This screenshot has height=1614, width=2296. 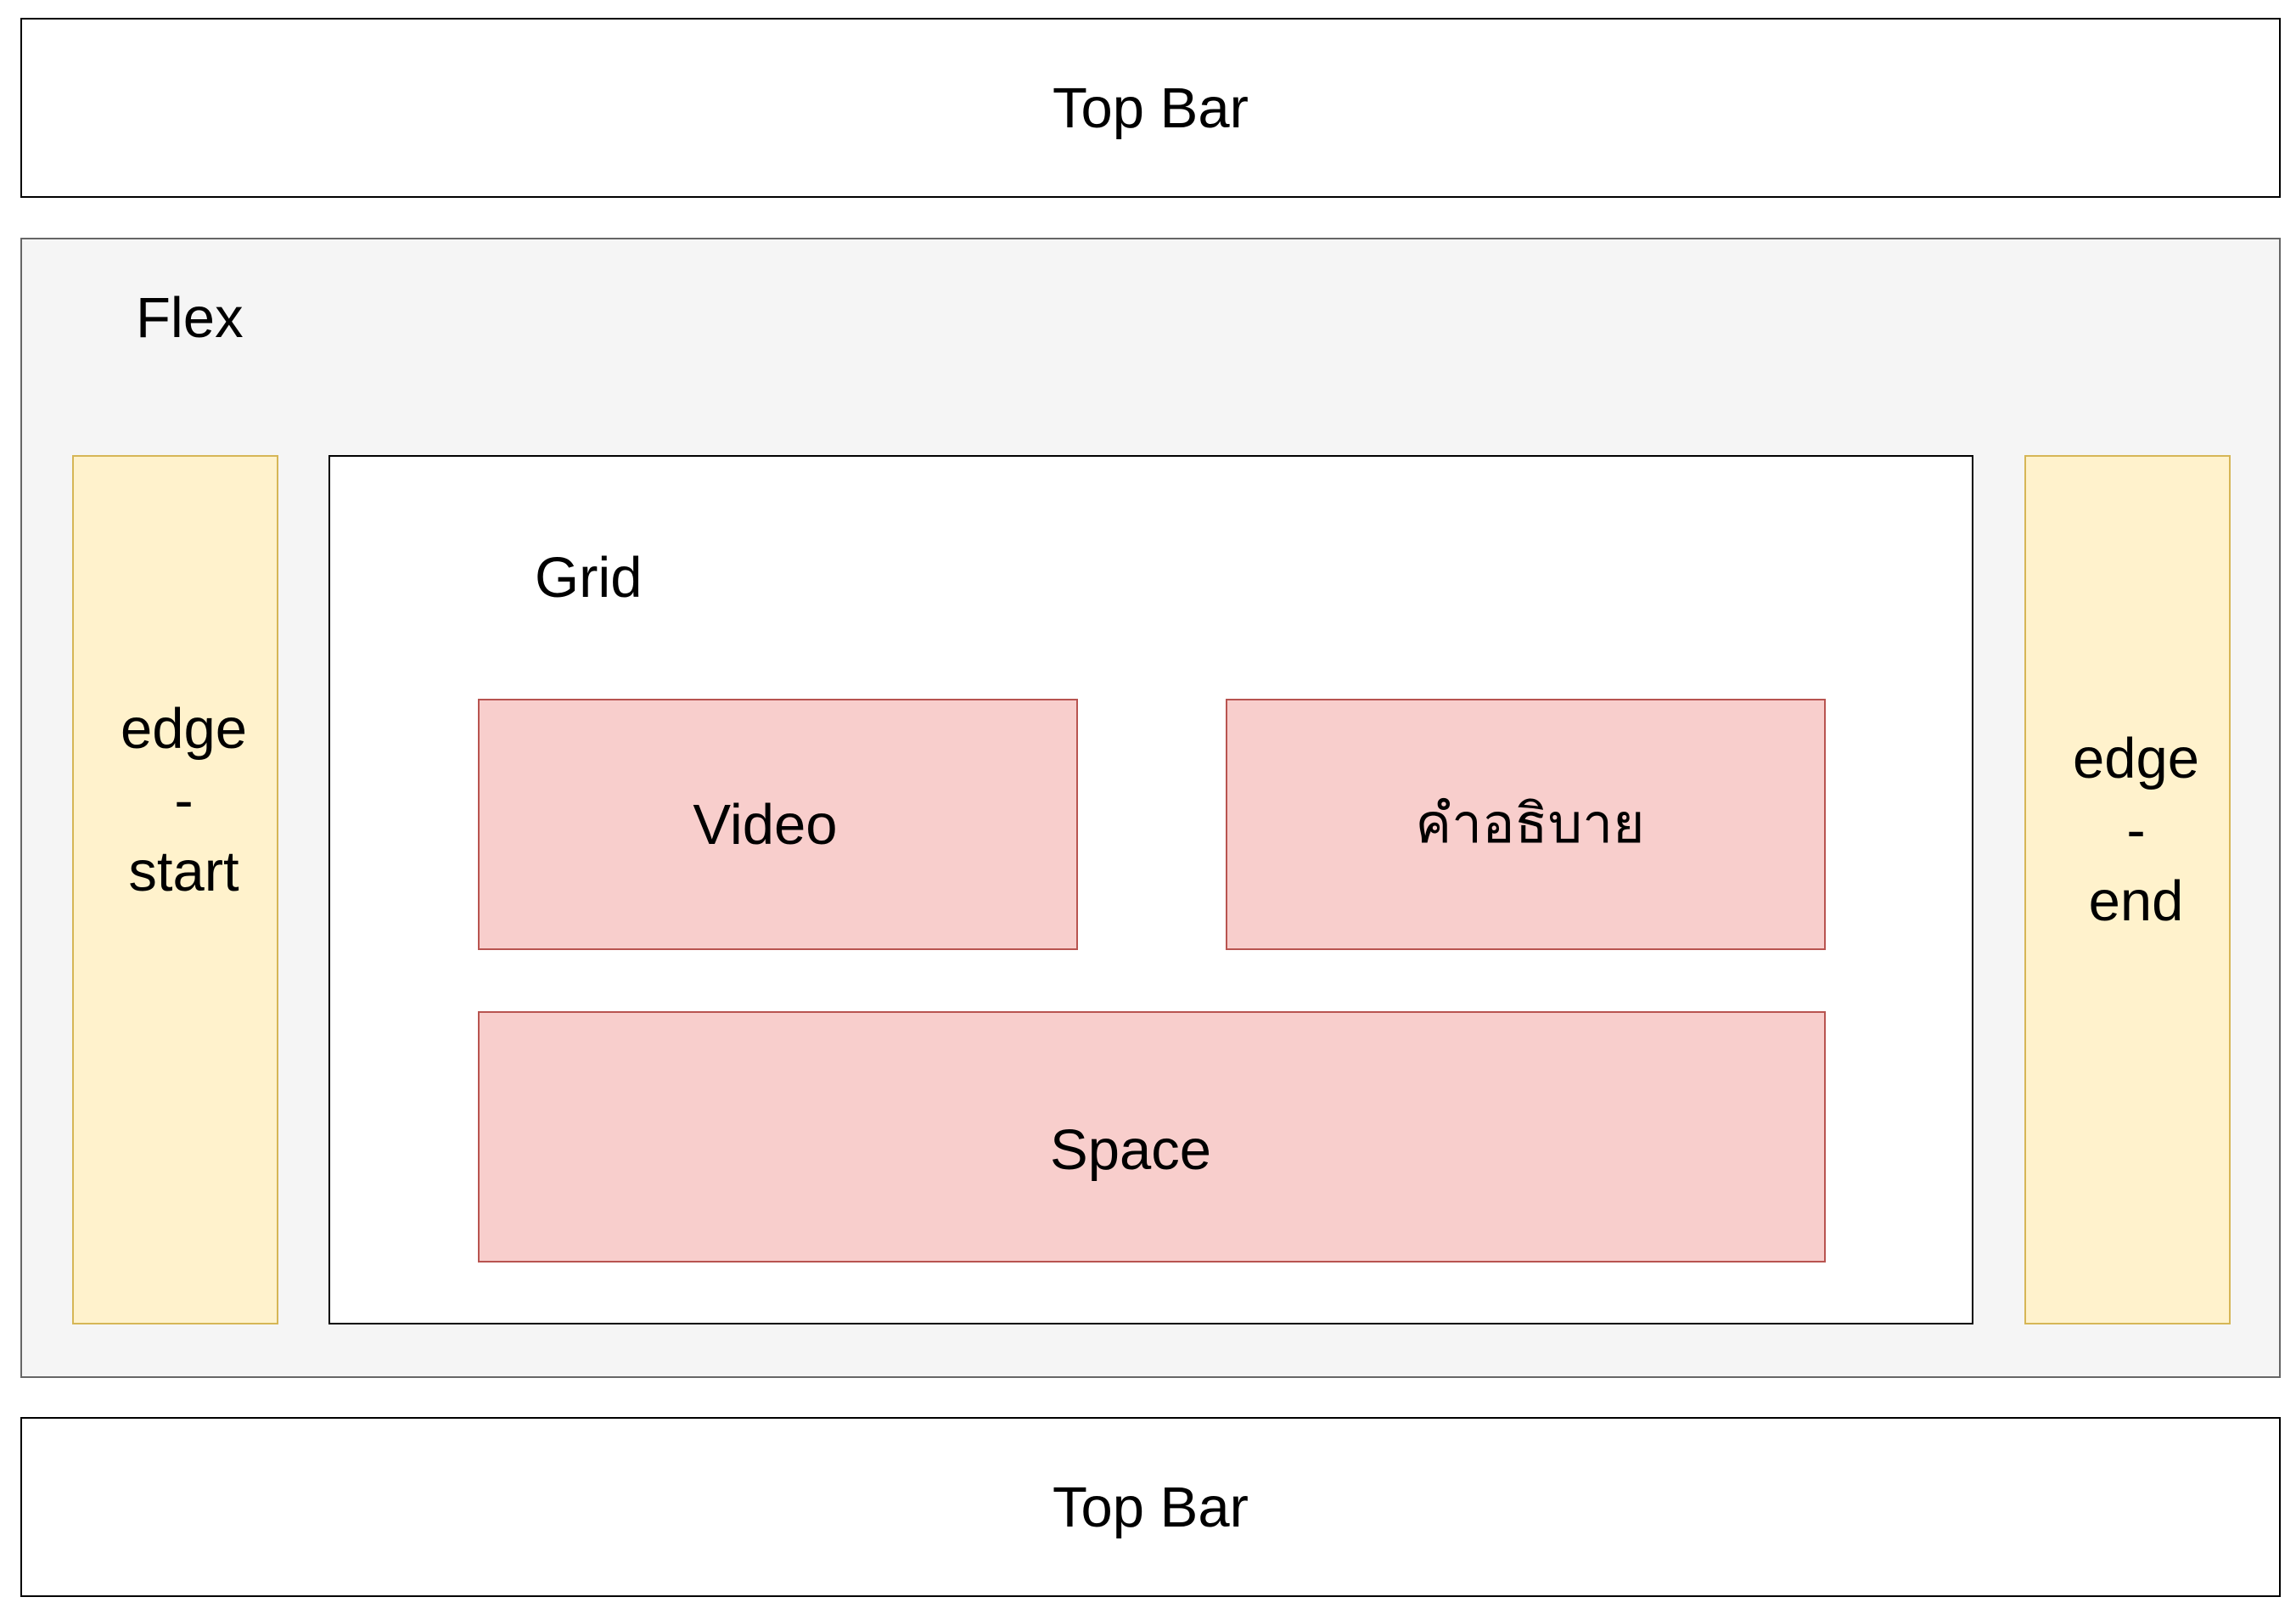 What do you see at coordinates (183, 872) in the screenshot?
I see `edge-start-line-3: start` at bounding box center [183, 872].